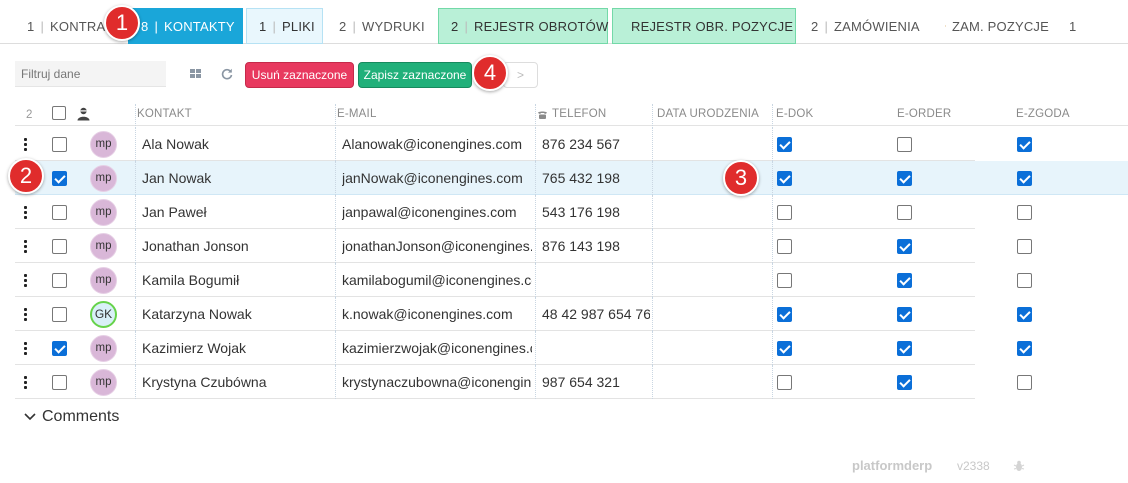 The image size is (1128, 483). Describe the element at coordinates (523, 26) in the screenshot. I see `tab-rejestr-obrotow: 2 | REJESTR OBROTÓW` at that location.